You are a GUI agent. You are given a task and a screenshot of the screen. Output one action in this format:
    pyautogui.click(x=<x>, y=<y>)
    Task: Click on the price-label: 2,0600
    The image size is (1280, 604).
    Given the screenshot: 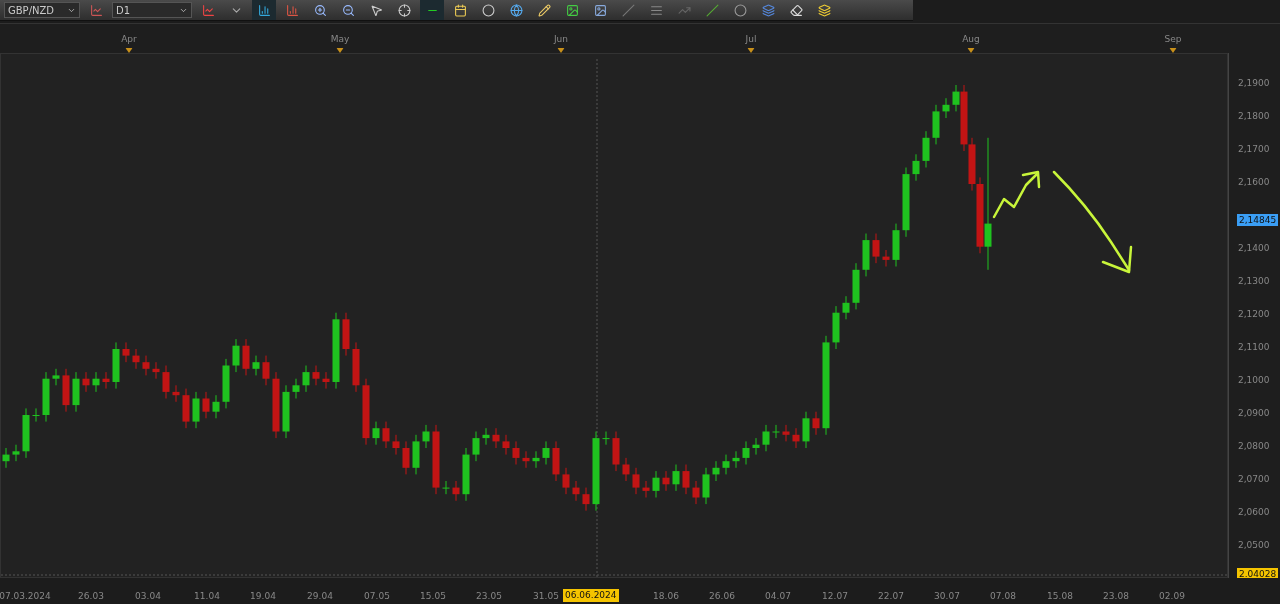 What is the action you would take?
    pyautogui.click(x=1254, y=512)
    